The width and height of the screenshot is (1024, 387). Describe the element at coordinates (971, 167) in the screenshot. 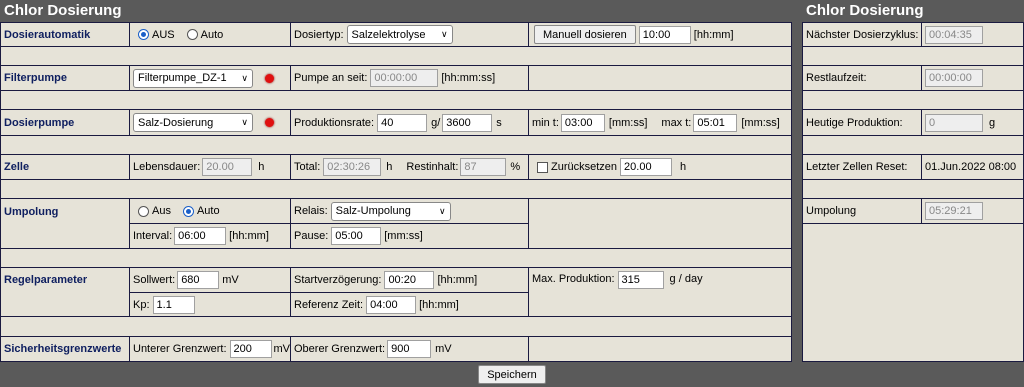

I see `letzter-reset-value: 01.Jun.2022 08:00` at that location.